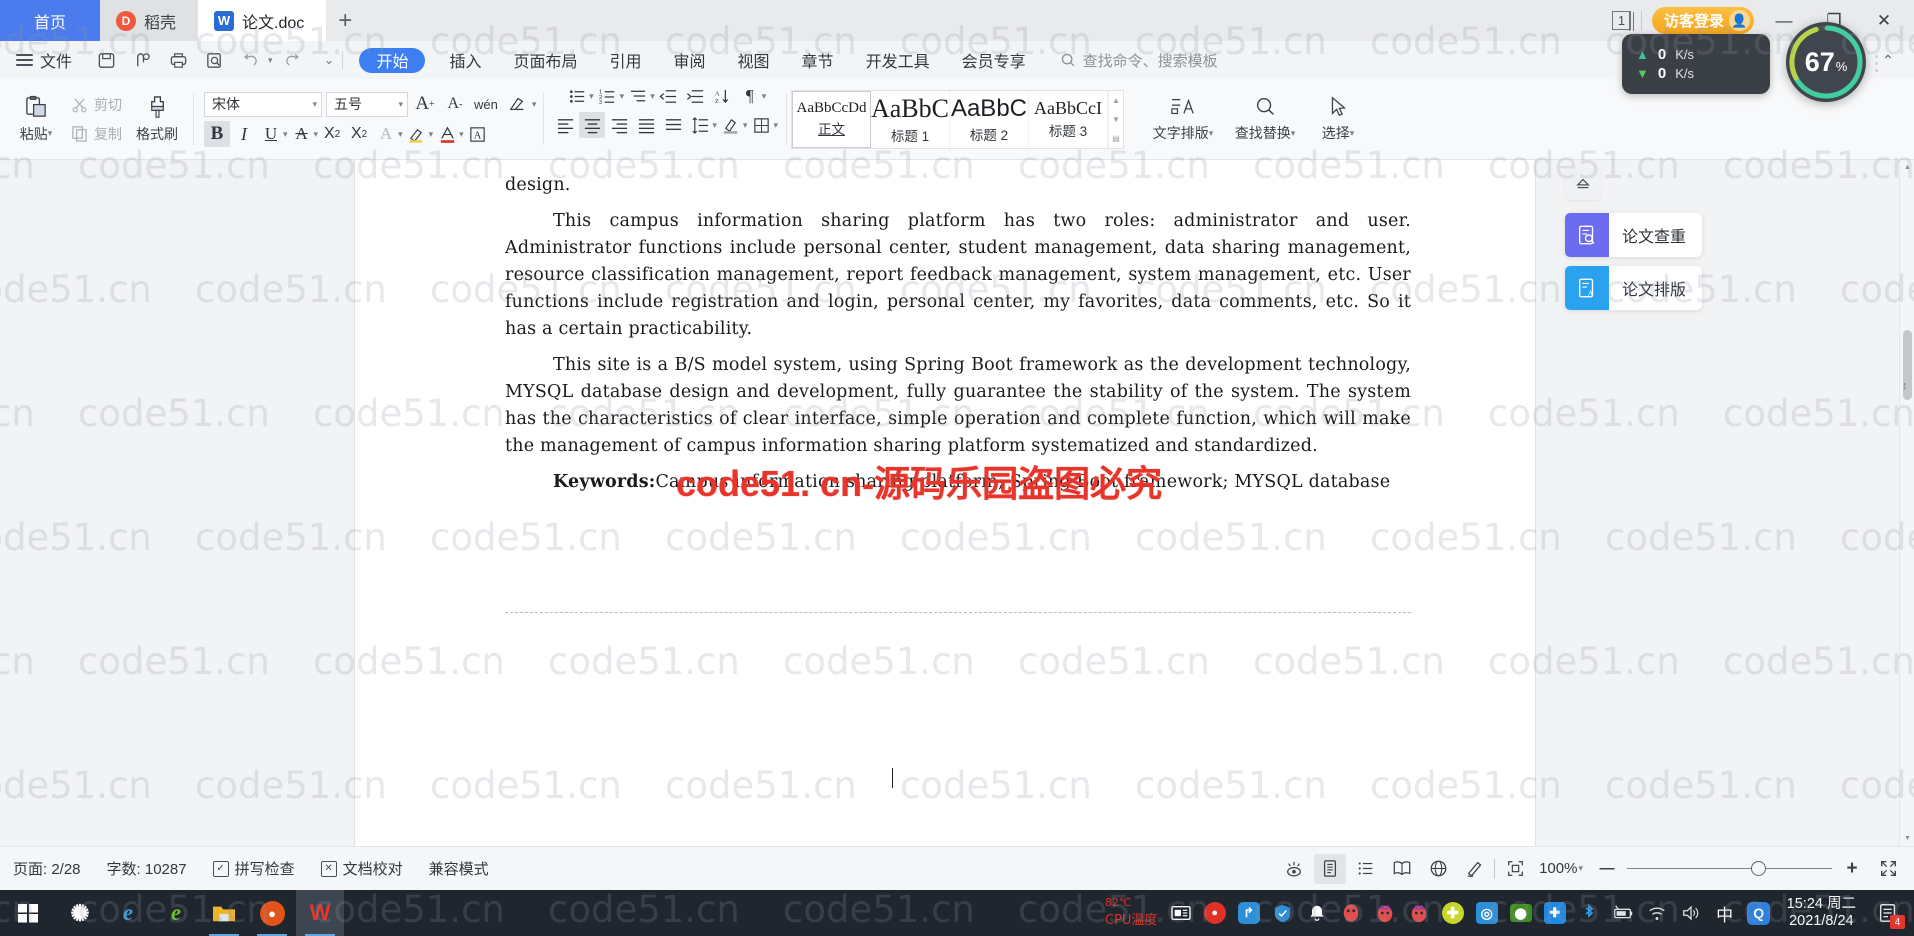 This screenshot has height=936, width=1914. What do you see at coordinates (176, 913) in the screenshot?
I see `taskbar-app-sogou-browser: e` at bounding box center [176, 913].